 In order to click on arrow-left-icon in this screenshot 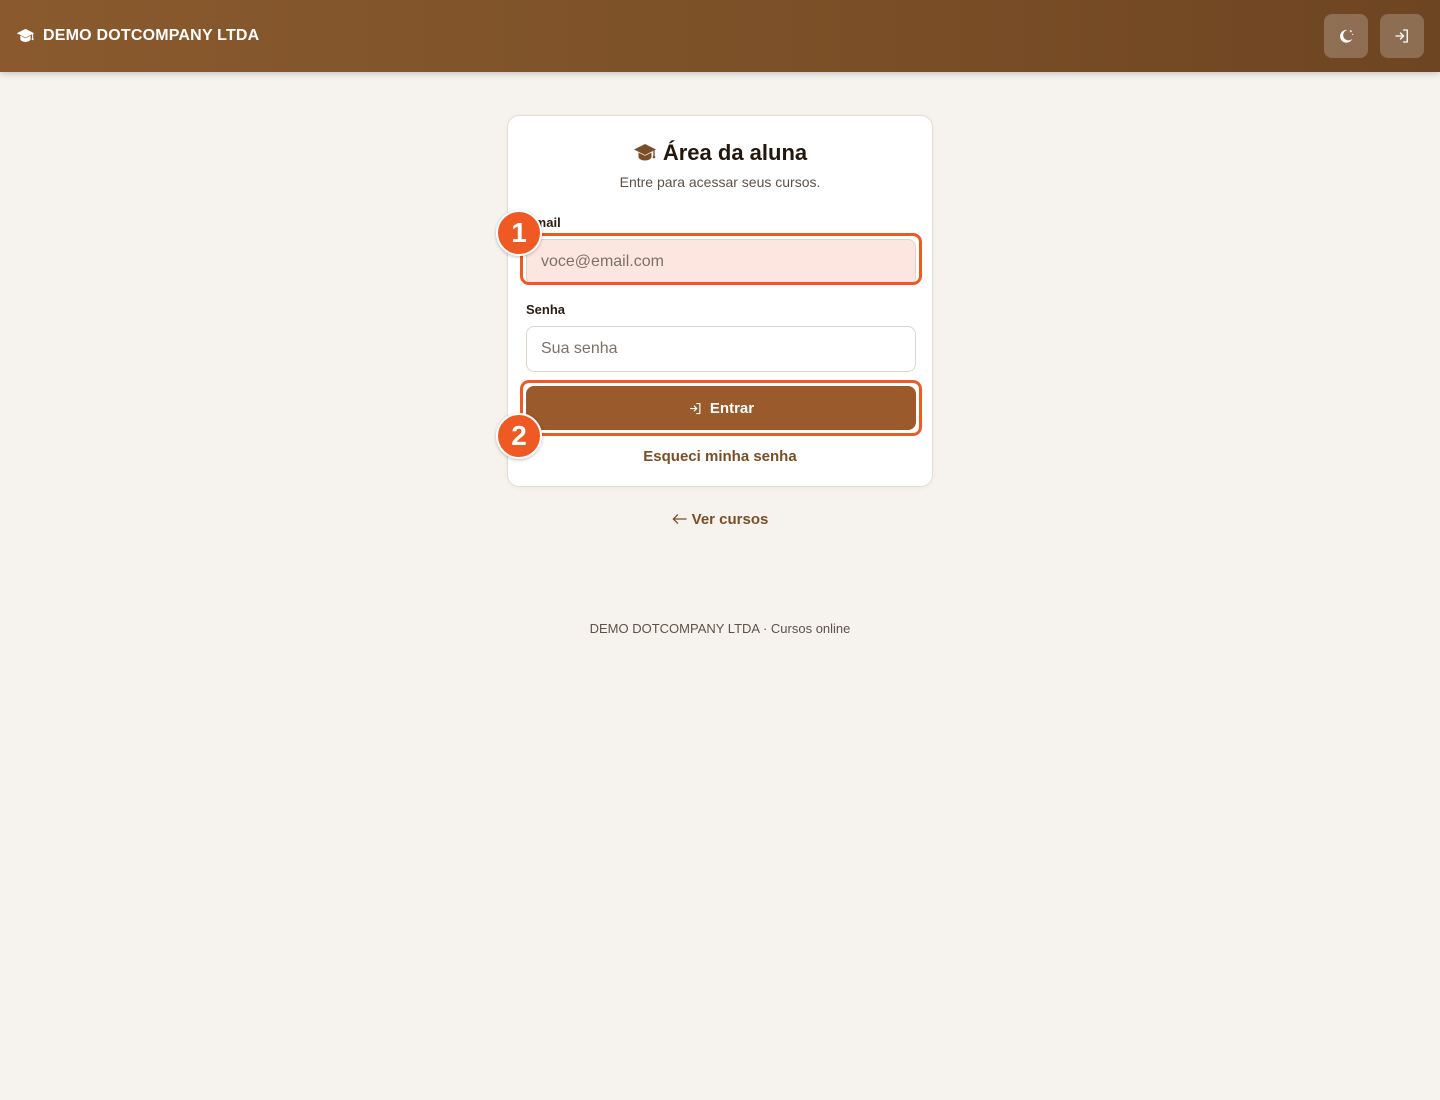, I will do `click(679, 519)`.